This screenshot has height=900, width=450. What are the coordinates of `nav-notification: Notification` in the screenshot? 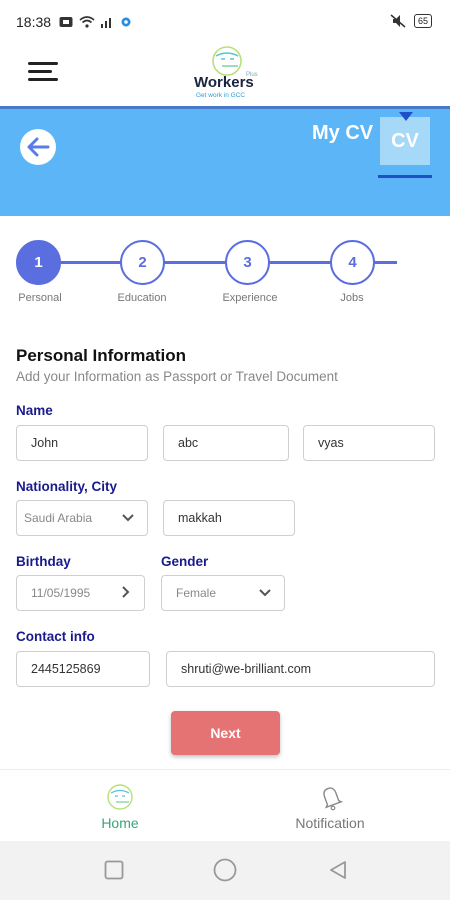 It's located at (330, 806).